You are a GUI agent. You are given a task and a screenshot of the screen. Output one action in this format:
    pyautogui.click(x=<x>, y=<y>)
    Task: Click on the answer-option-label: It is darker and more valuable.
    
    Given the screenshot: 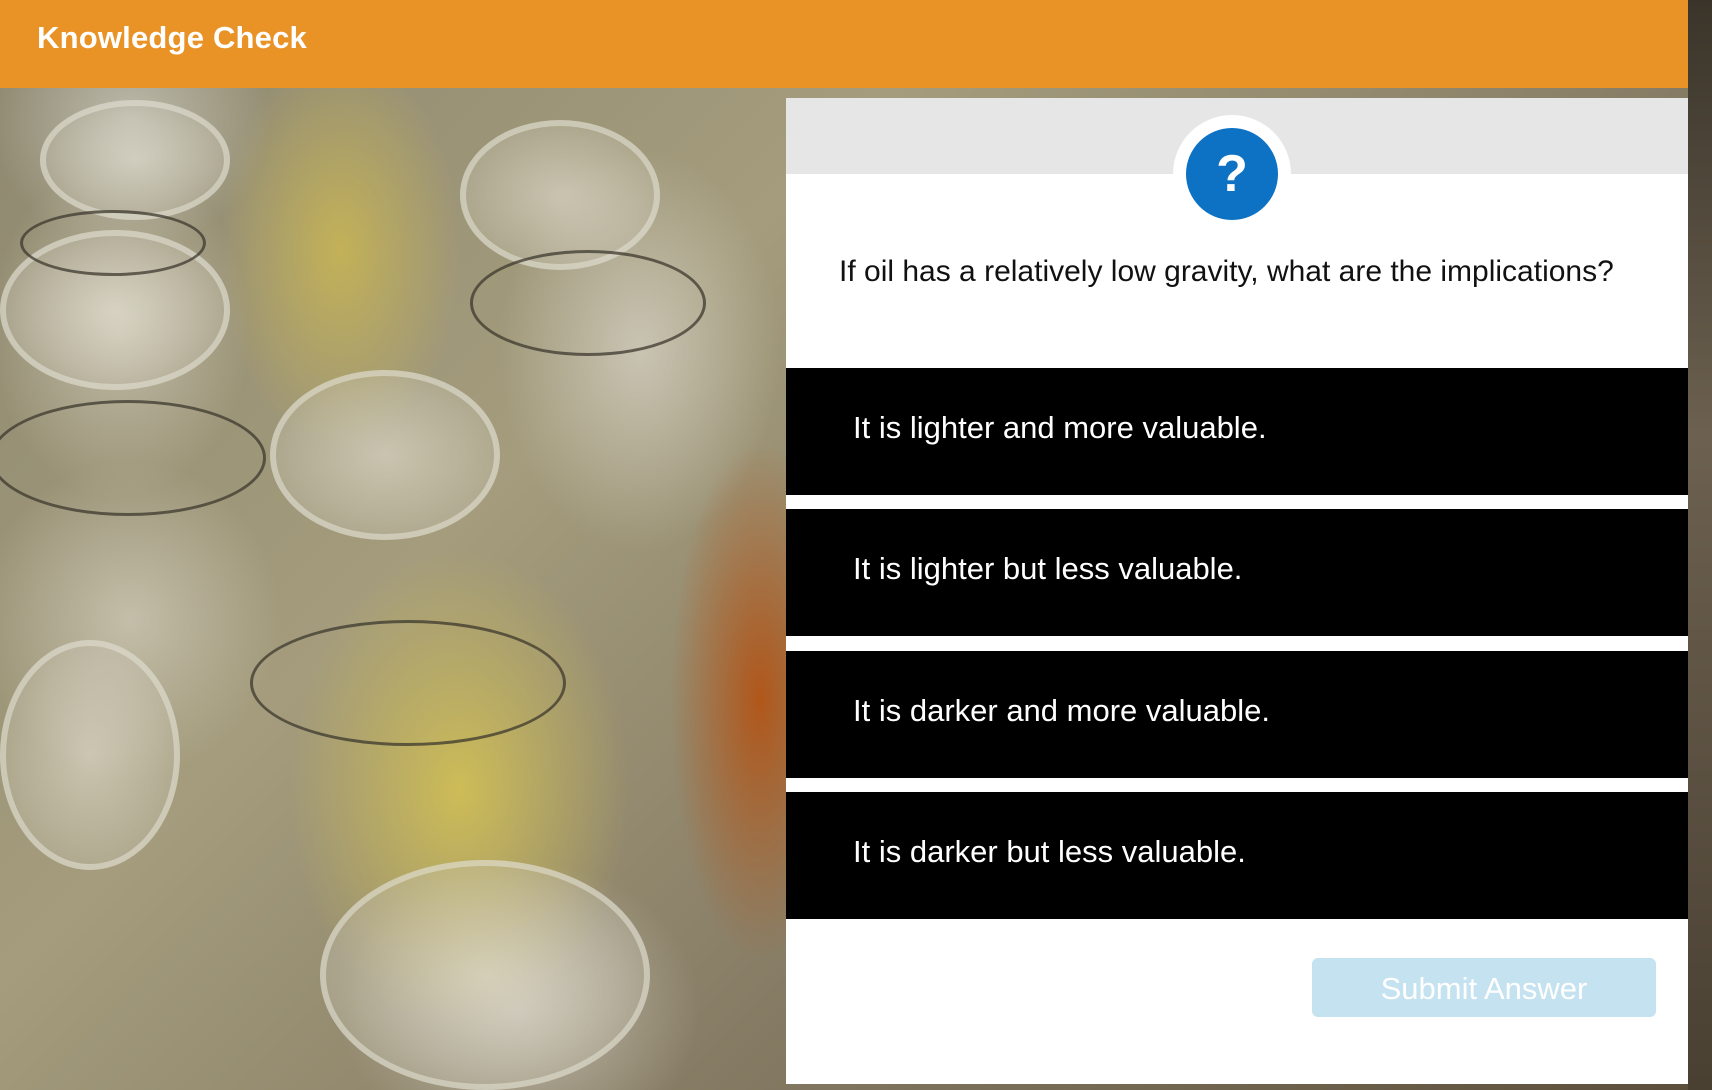 What is the action you would take?
    pyautogui.click(x=1061, y=710)
    